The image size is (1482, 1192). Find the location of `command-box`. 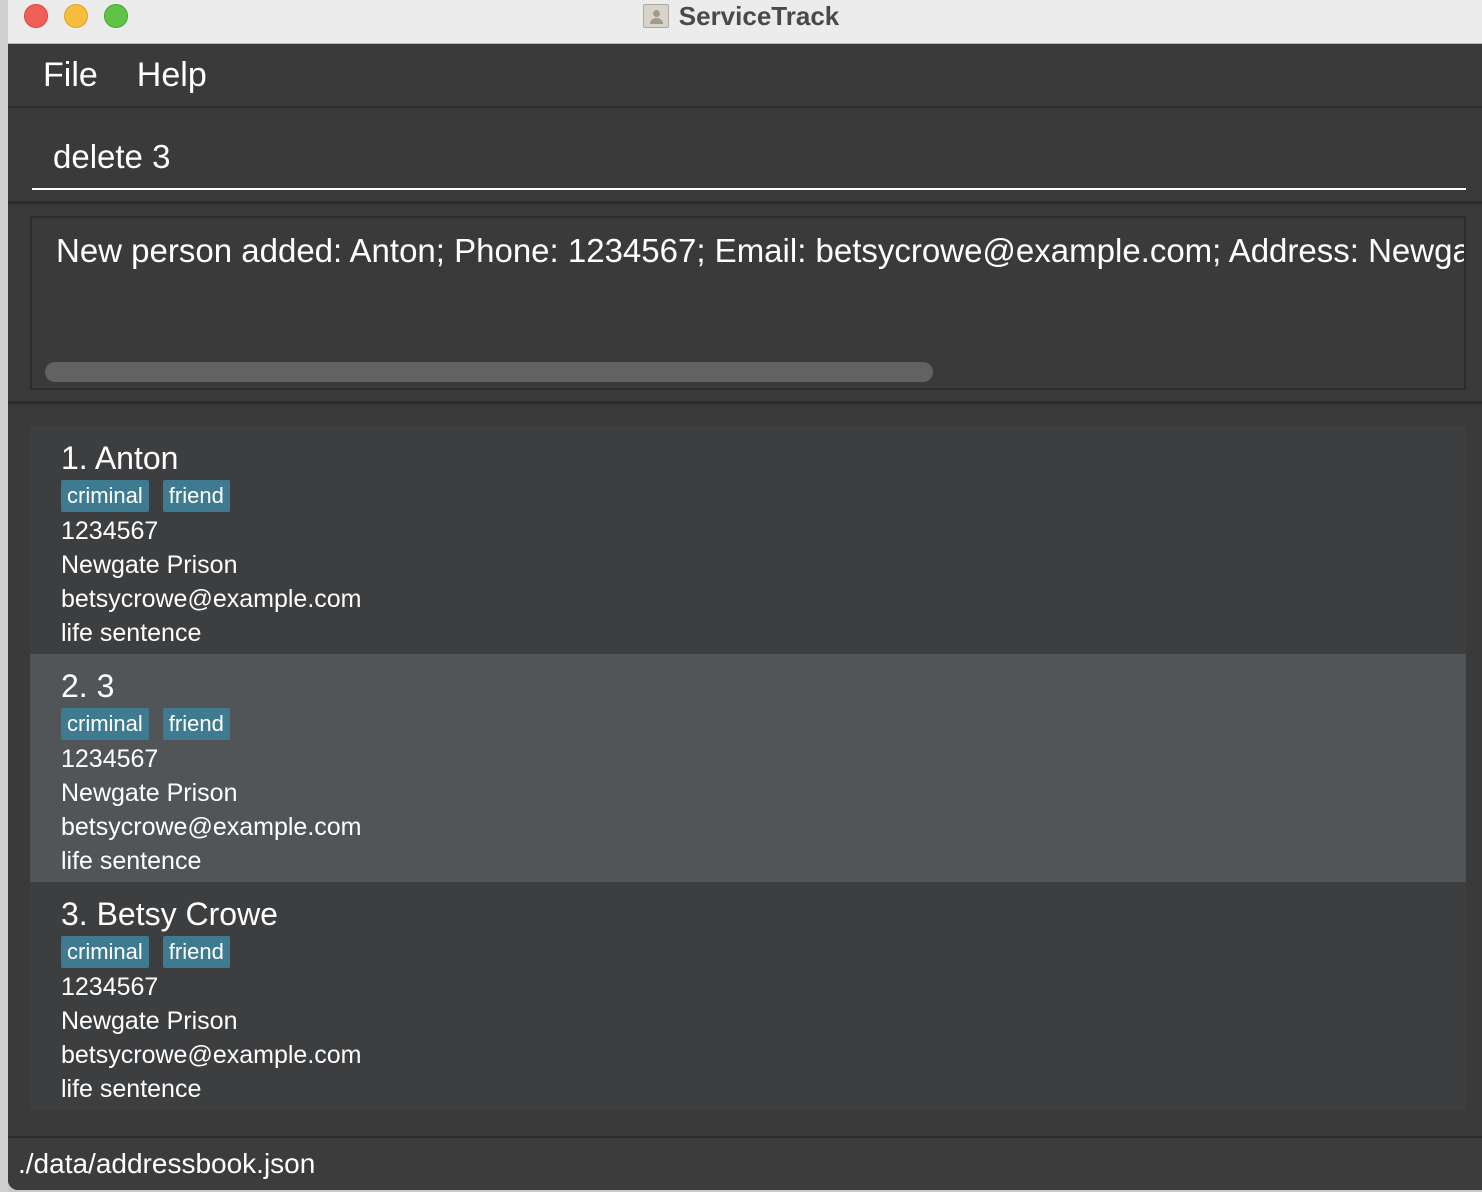

command-box is located at coordinates (745, 156).